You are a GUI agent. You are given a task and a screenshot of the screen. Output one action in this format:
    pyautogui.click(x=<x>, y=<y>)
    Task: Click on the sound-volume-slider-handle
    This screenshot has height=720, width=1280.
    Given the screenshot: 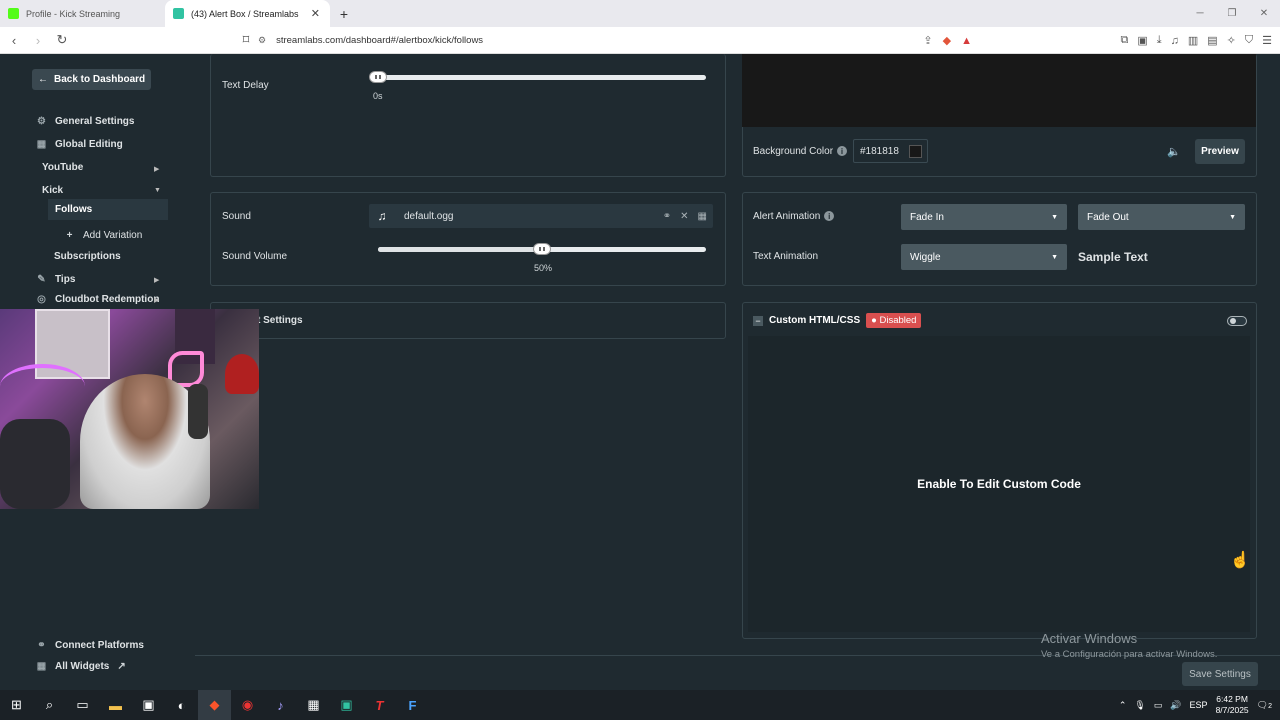 What is the action you would take?
    pyautogui.click(x=542, y=249)
    